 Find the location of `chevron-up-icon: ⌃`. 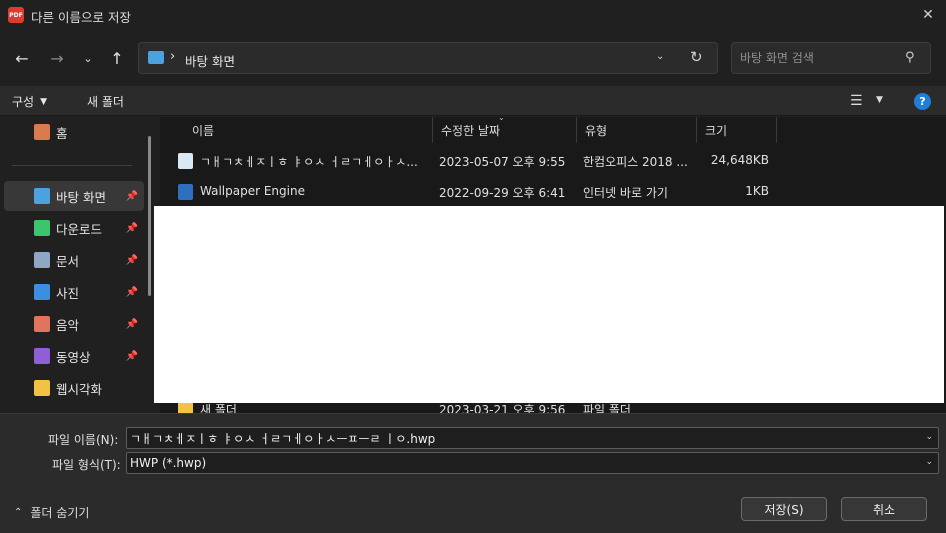

chevron-up-icon: ⌃ is located at coordinates (18, 512).